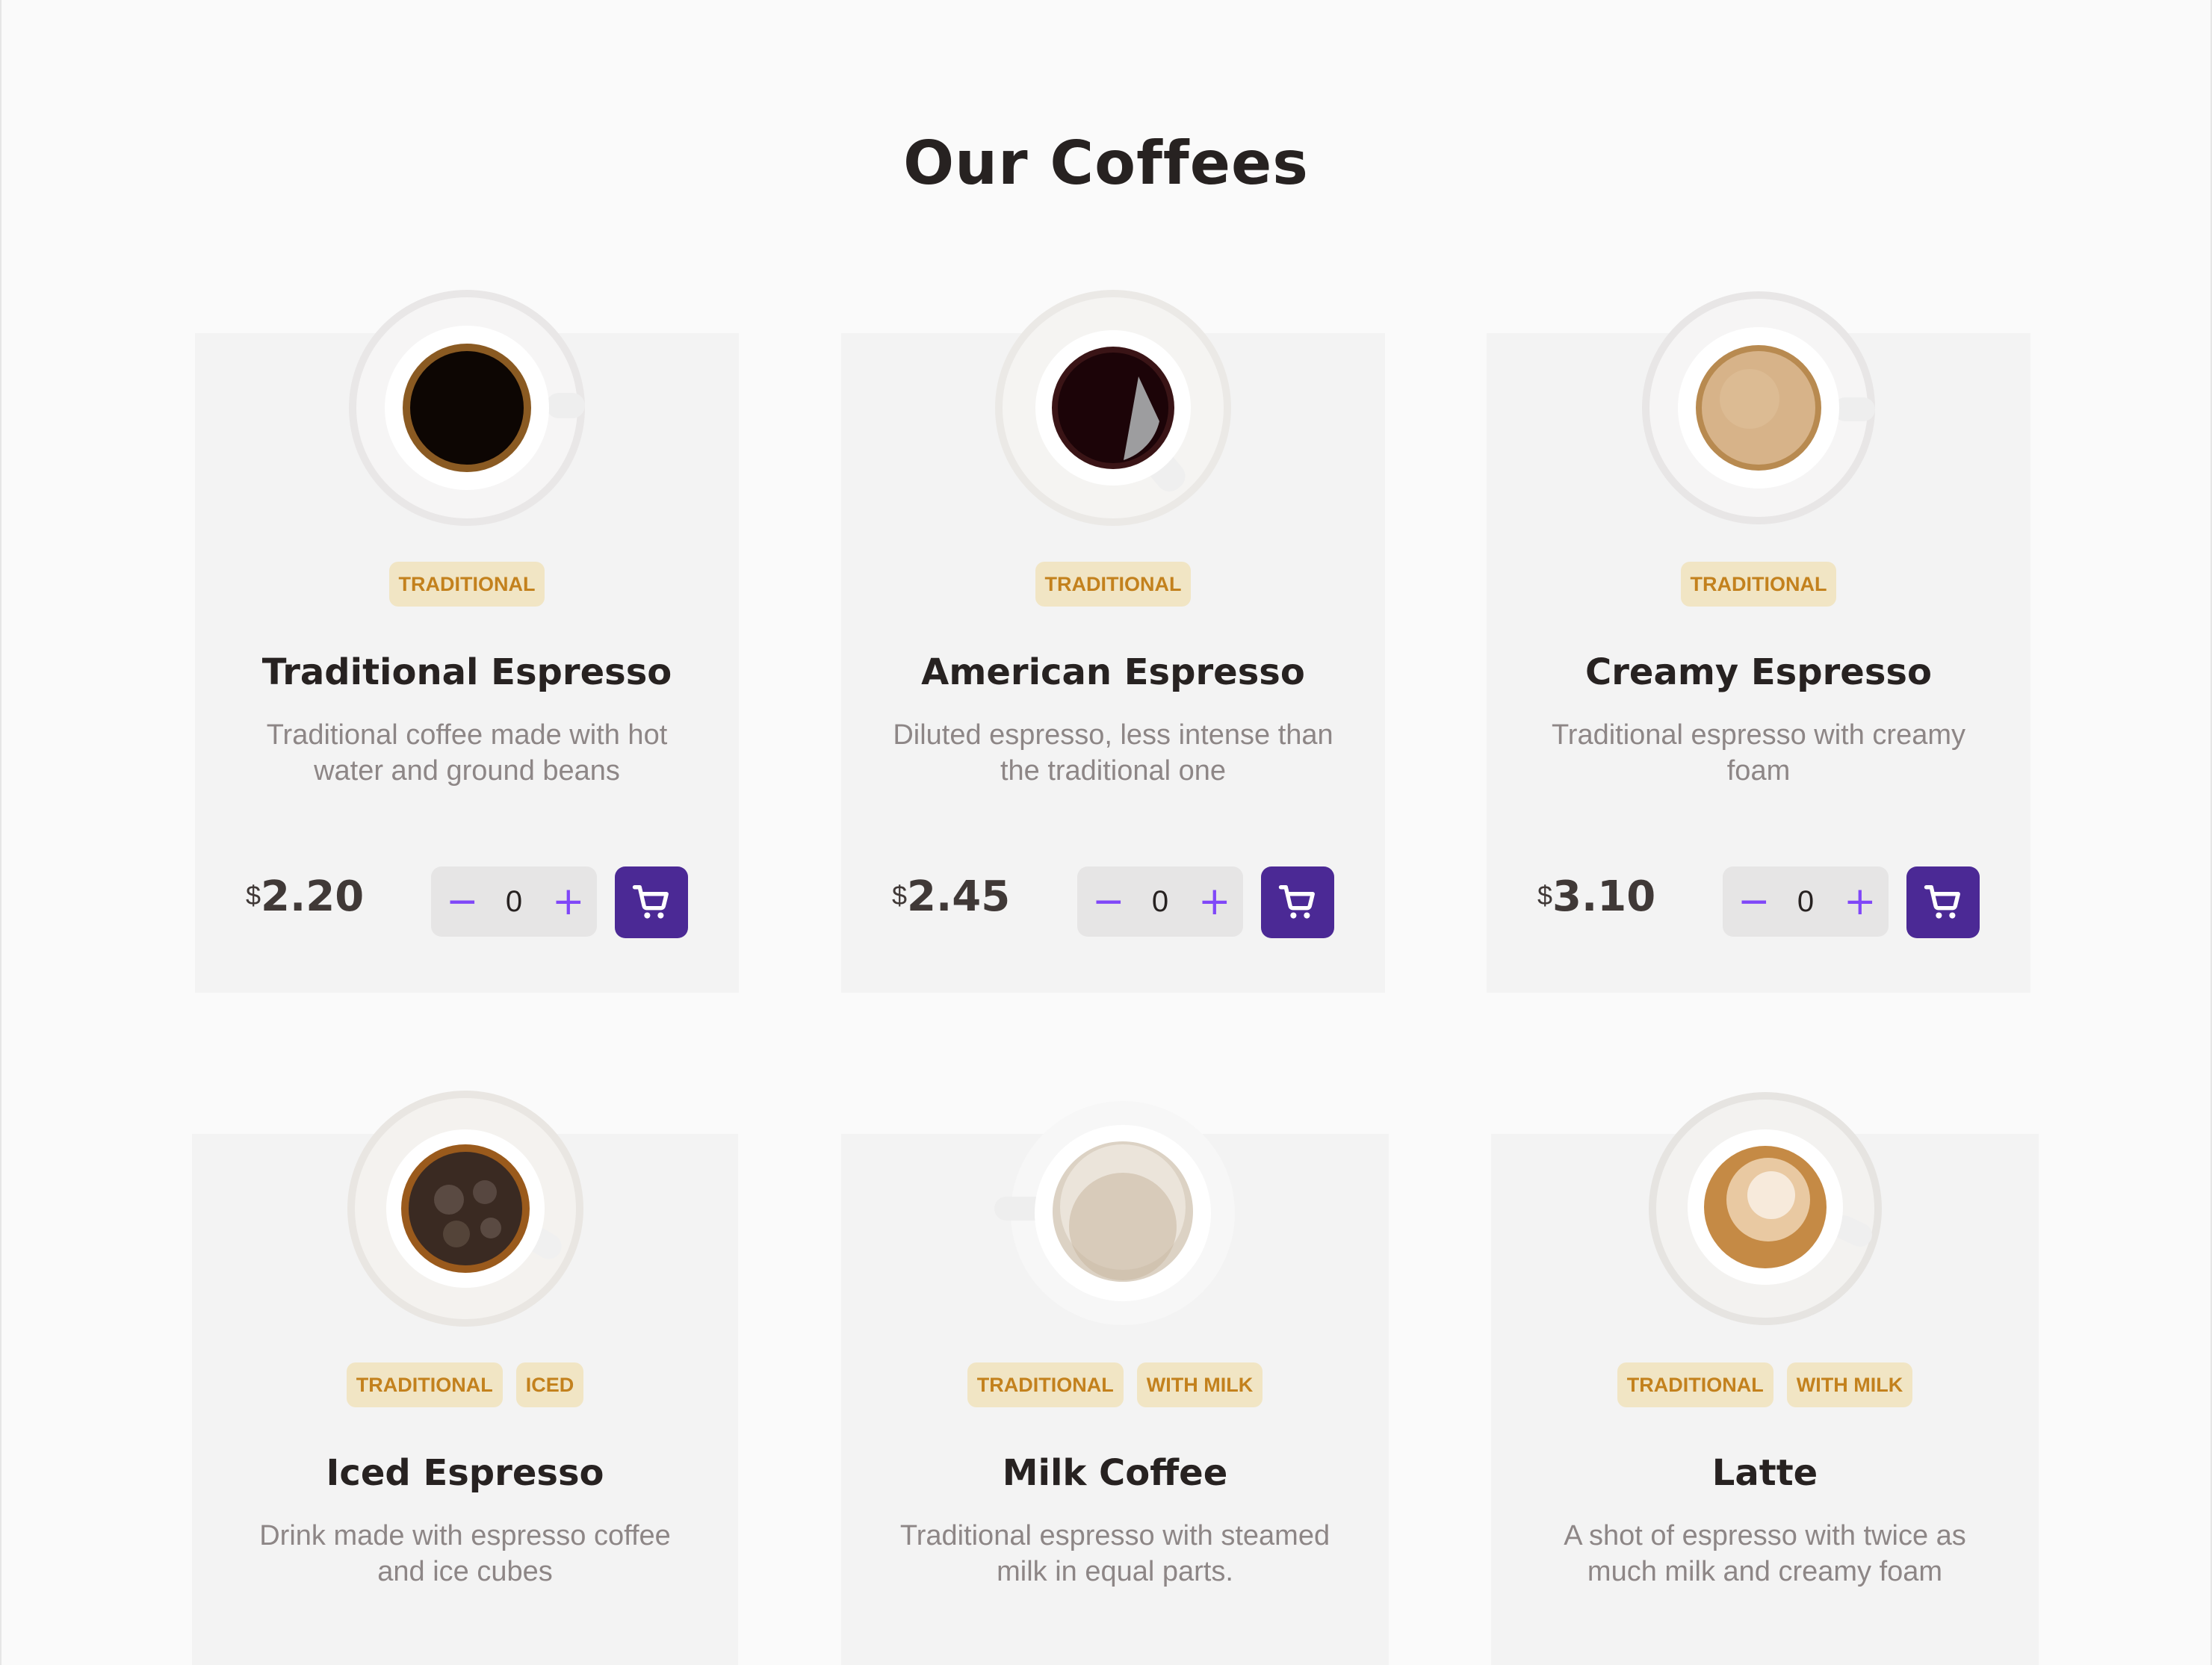 The image size is (2212, 1665). What do you see at coordinates (465, 1473) in the screenshot?
I see `product-name: Iced Espresso` at bounding box center [465, 1473].